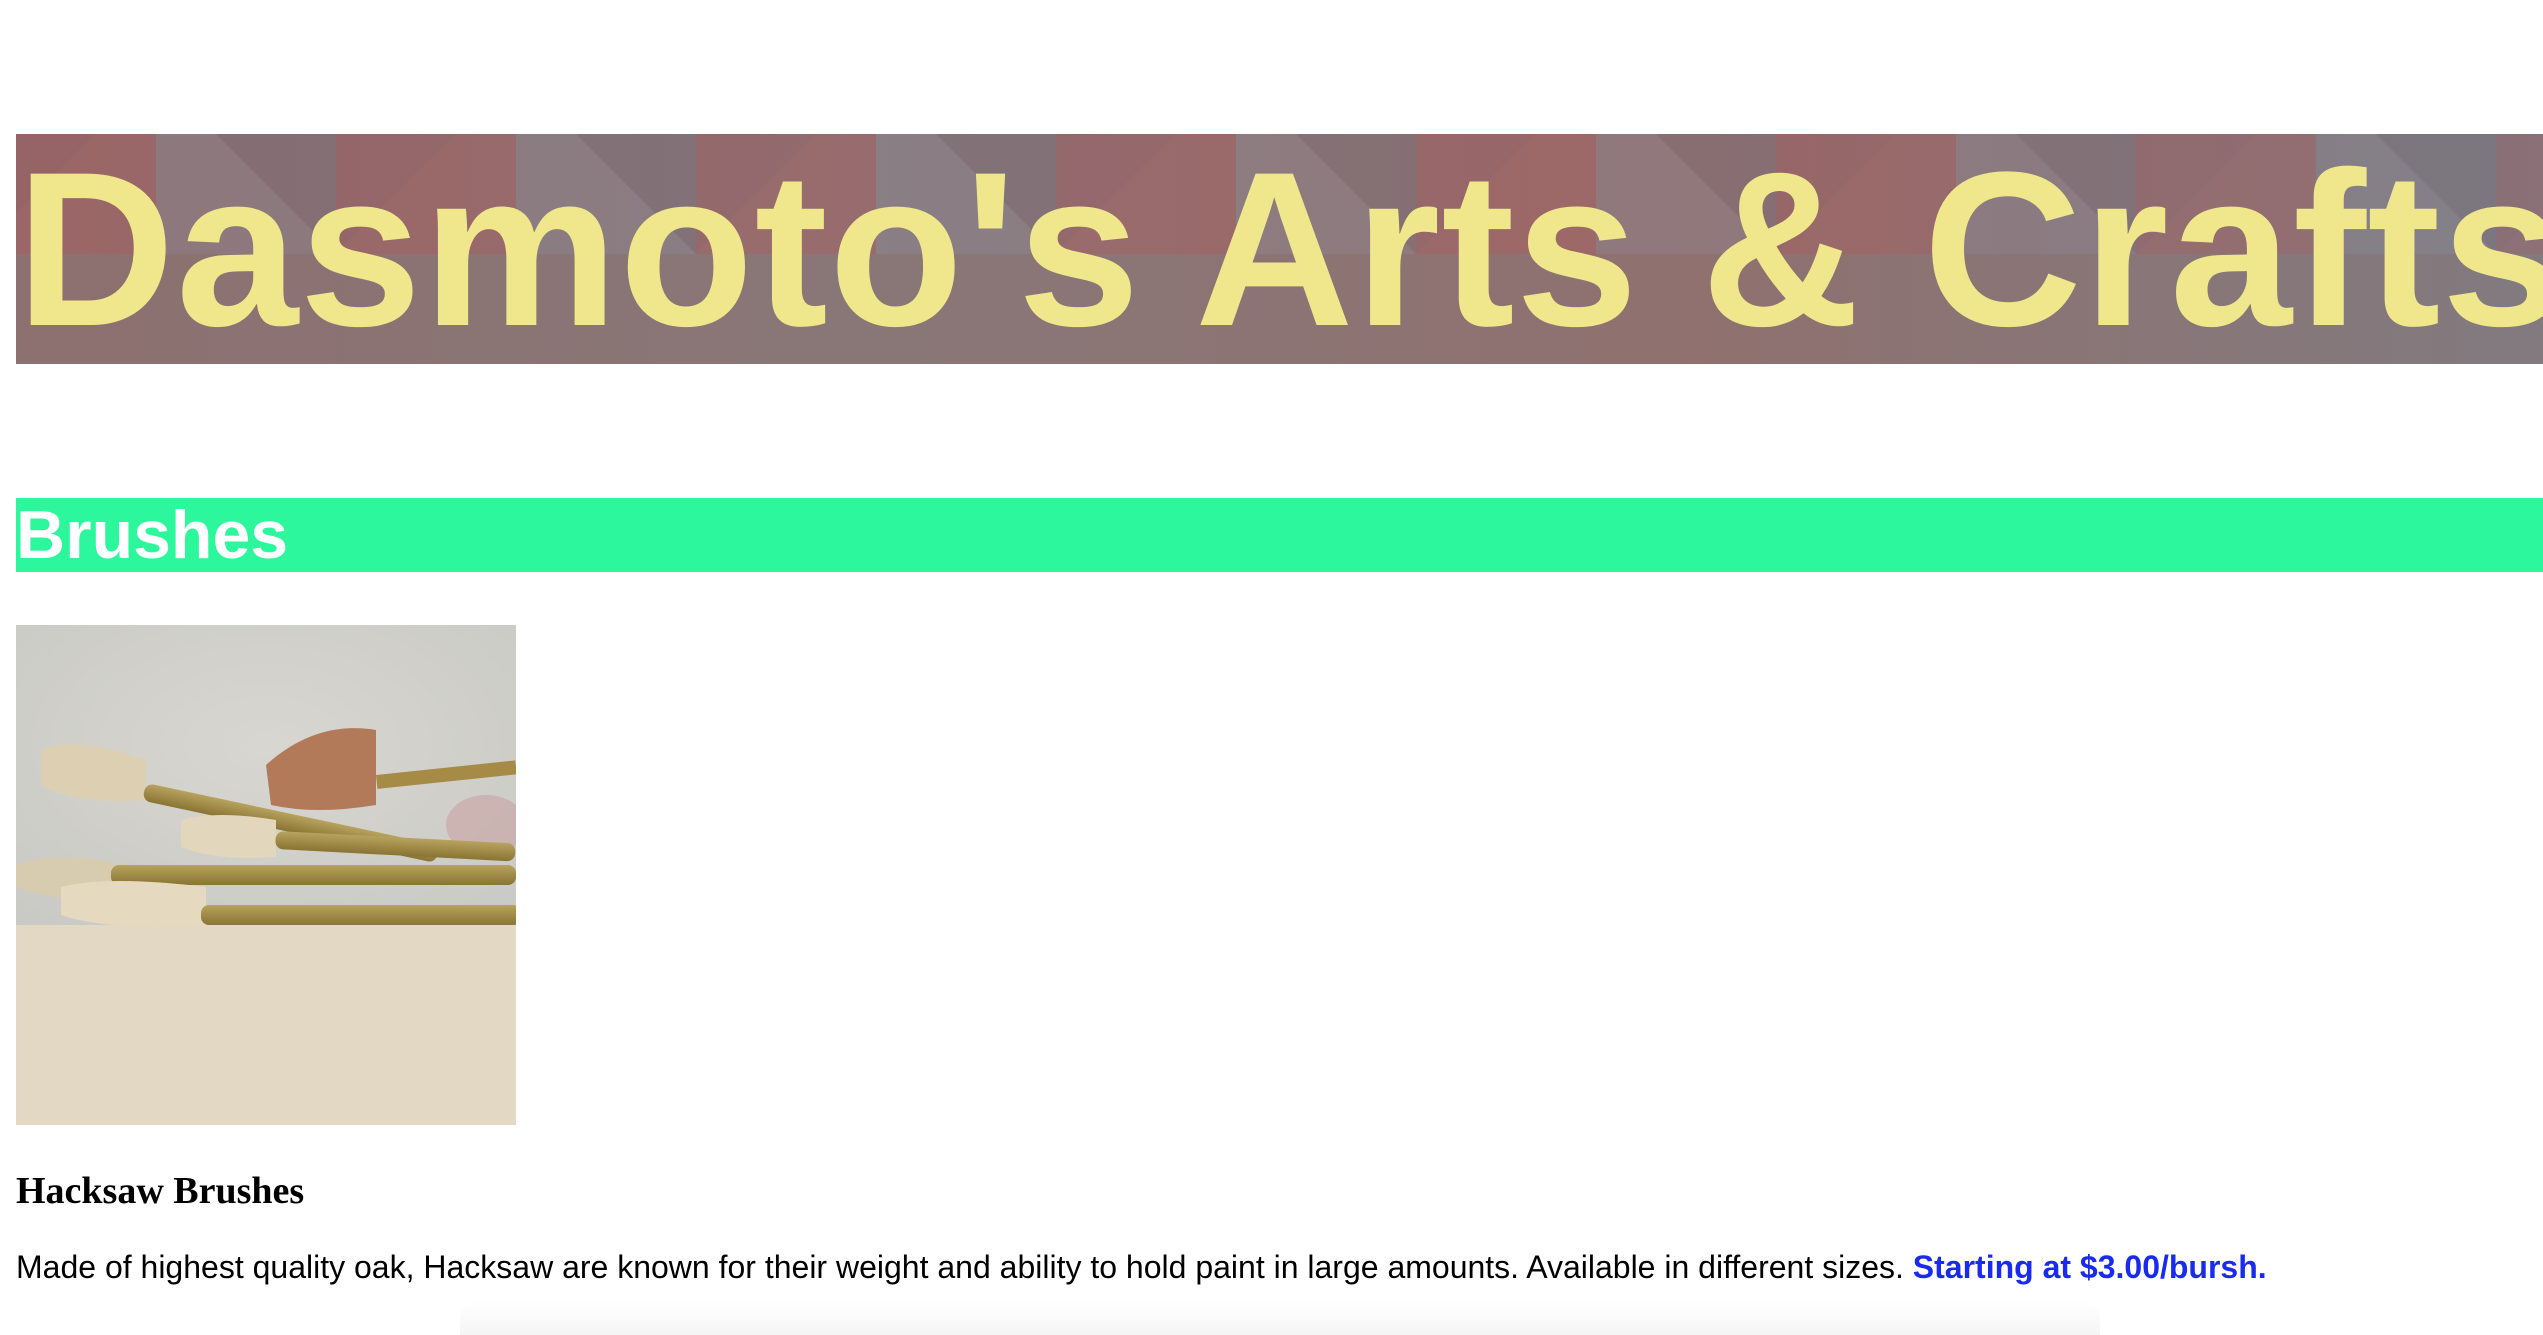  I want to click on product-price: Starting at $3.00/bursh., so click(2089, 1267).